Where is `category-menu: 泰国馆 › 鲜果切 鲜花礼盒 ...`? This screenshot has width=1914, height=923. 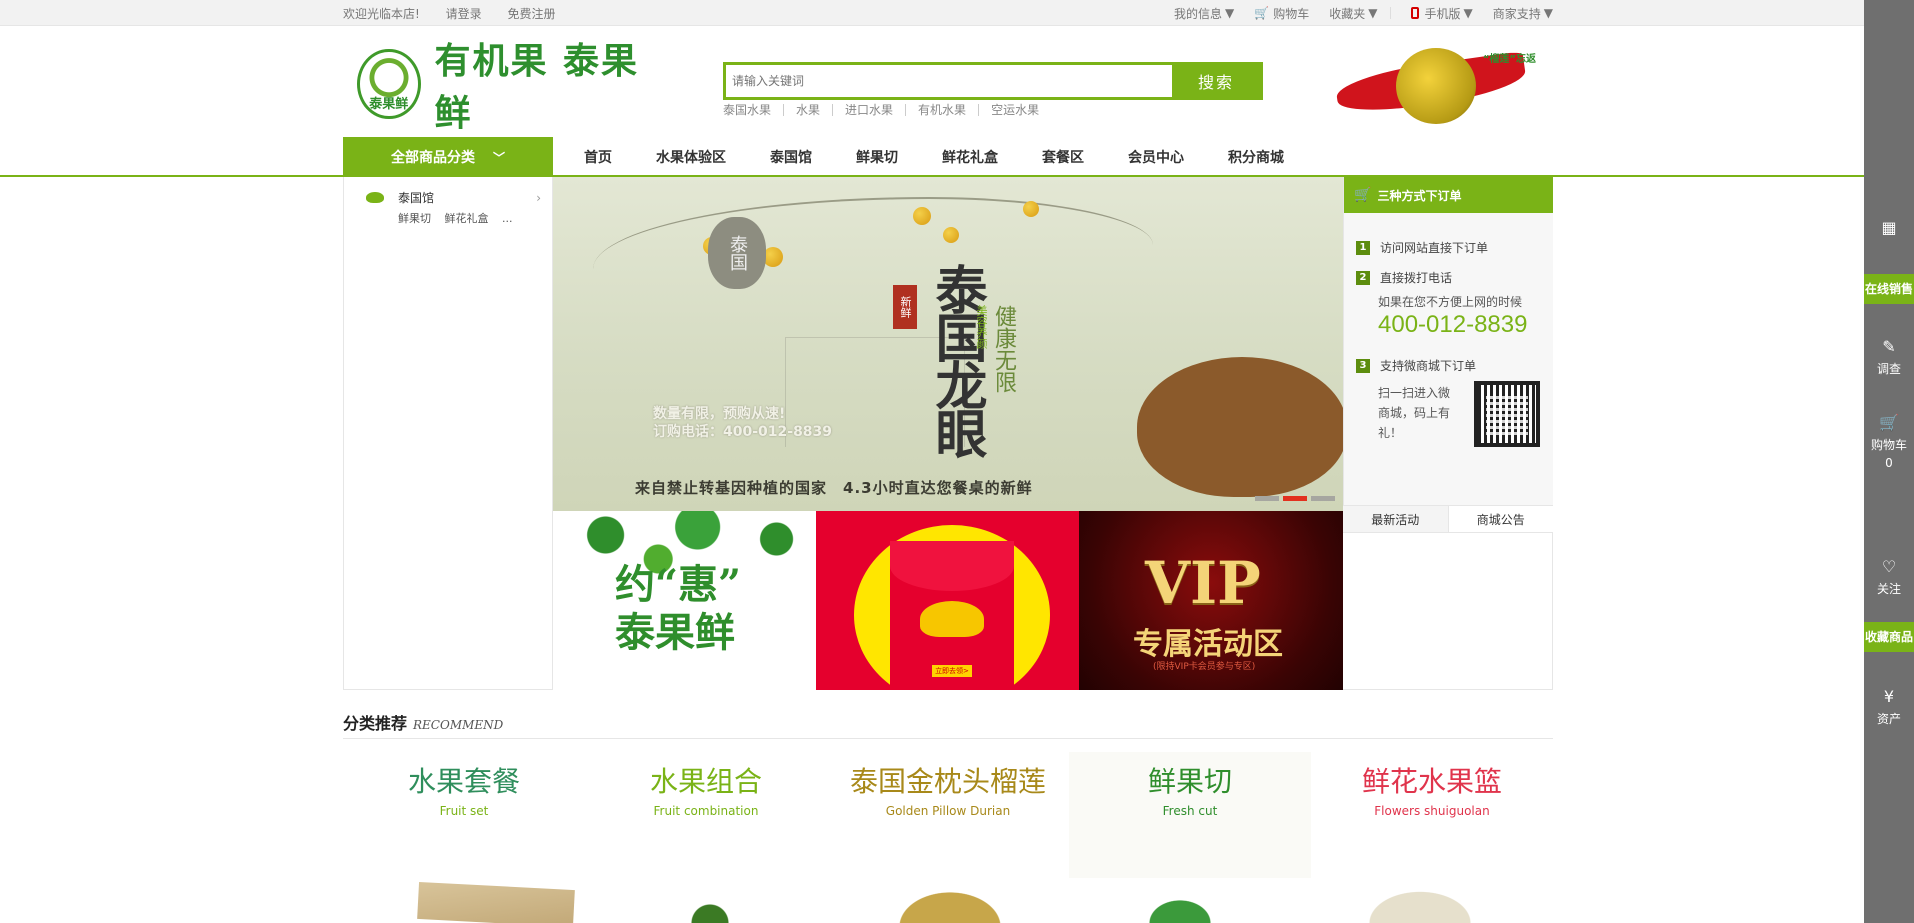
category-menu: 泰国馆 › 鲜果切 鲜花礼盒 ... is located at coordinates (448, 433).